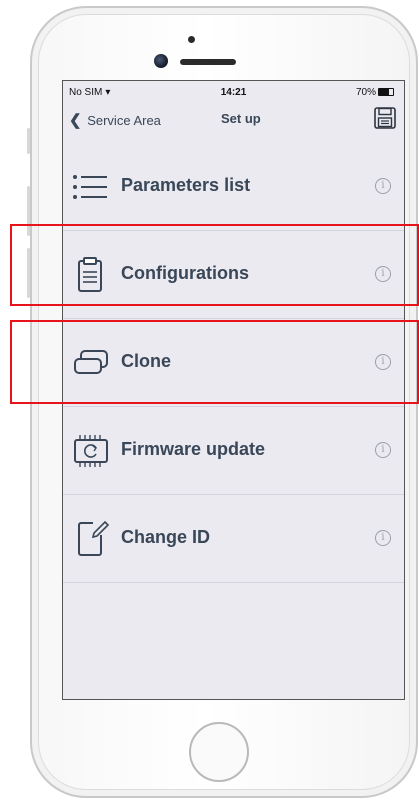  What do you see at coordinates (191, 39) in the screenshot?
I see `sensor-dot` at bounding box center [191, 39].